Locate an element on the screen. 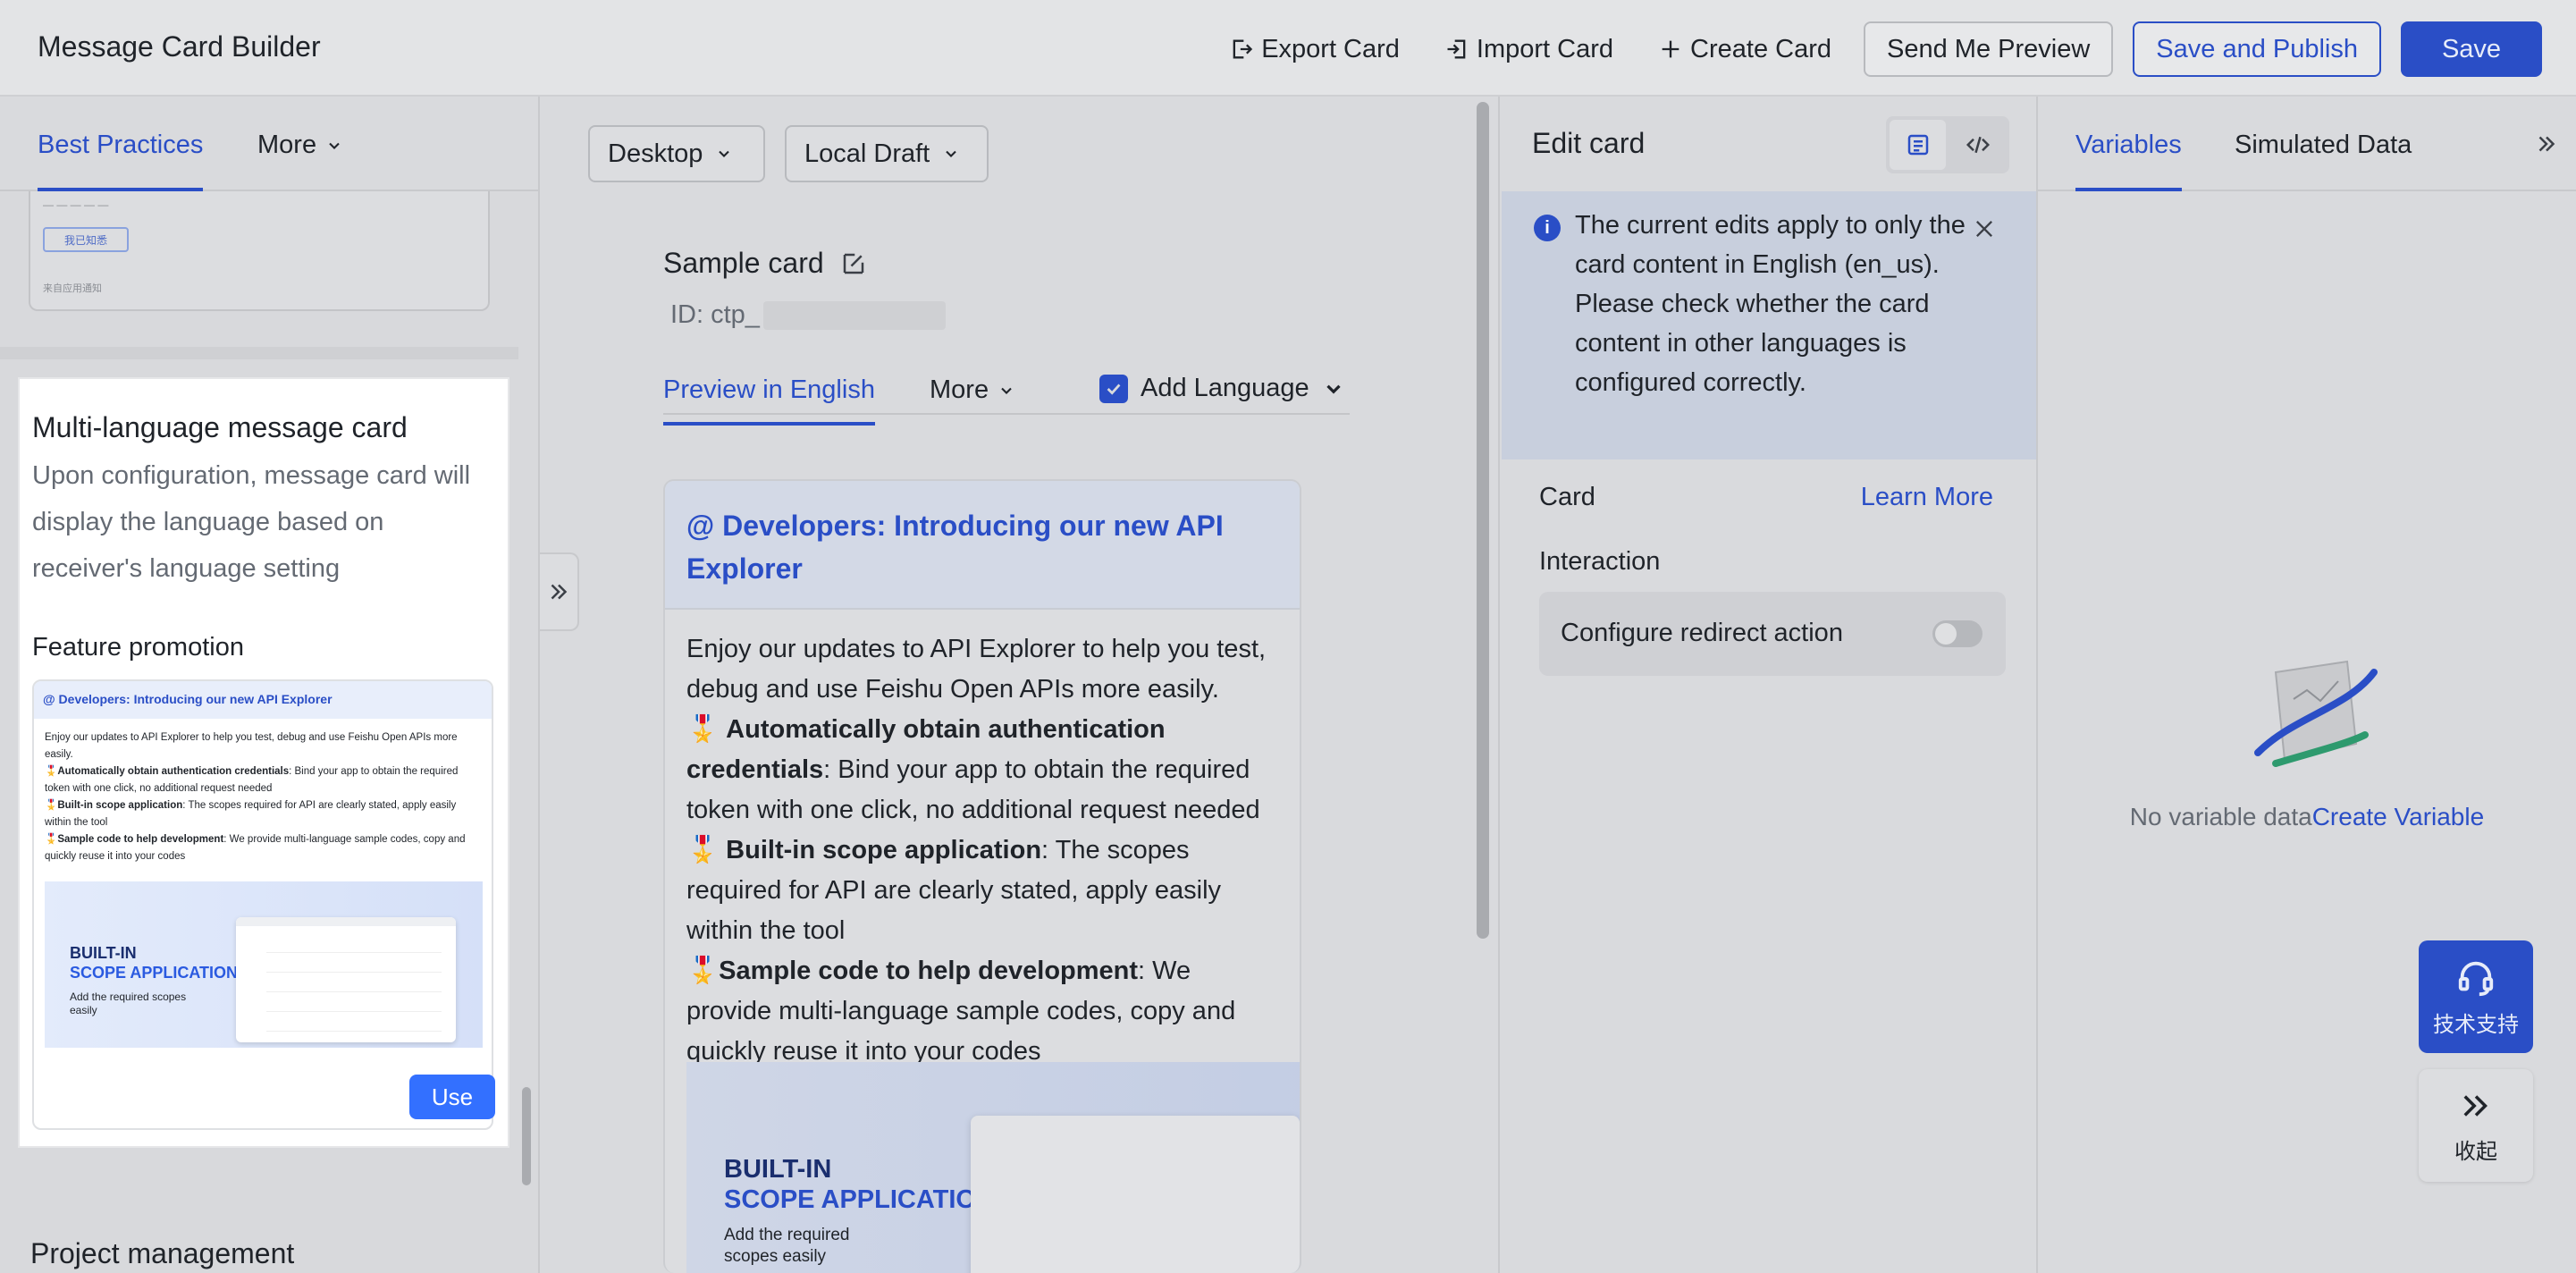 The image size is (2576, 1273). create-variable-link: Create Variable is located at coordinates (2398, 817).